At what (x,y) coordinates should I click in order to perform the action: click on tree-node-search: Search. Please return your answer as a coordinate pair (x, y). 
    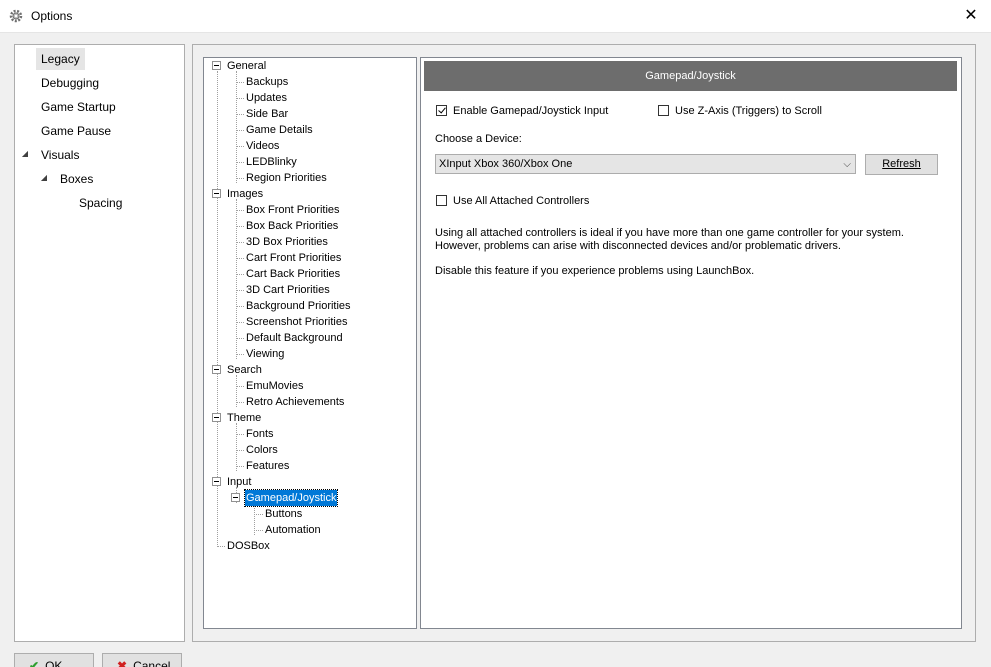
    Looking at the image, I should click on (244, 370).